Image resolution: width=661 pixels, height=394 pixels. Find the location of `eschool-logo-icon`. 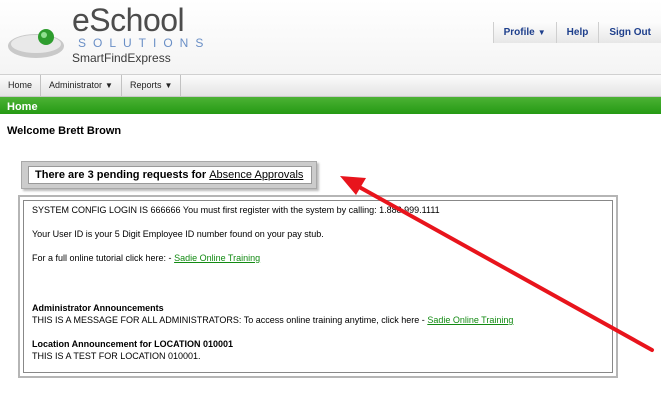

eschool-logo-icon is located at coordinates (36, 43).